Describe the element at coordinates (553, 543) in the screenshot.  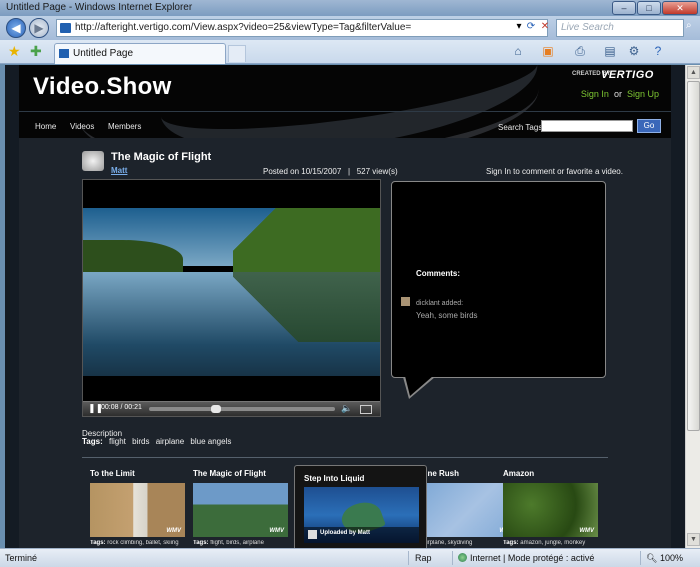
I see `related-tags-text: amazon, jungle, monkey` at that location.